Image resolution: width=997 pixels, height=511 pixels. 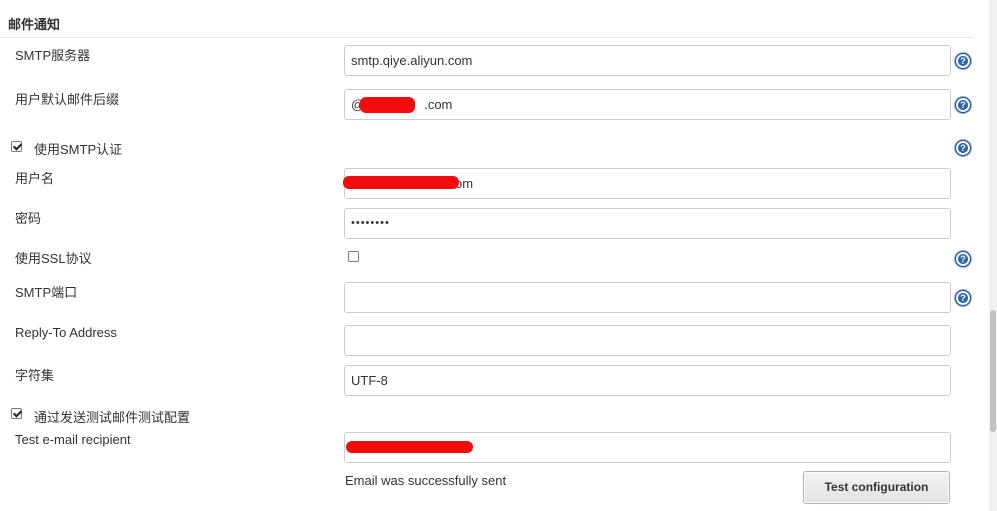 I want to click on password-input: ••••••••, so click(x=647, y=223).